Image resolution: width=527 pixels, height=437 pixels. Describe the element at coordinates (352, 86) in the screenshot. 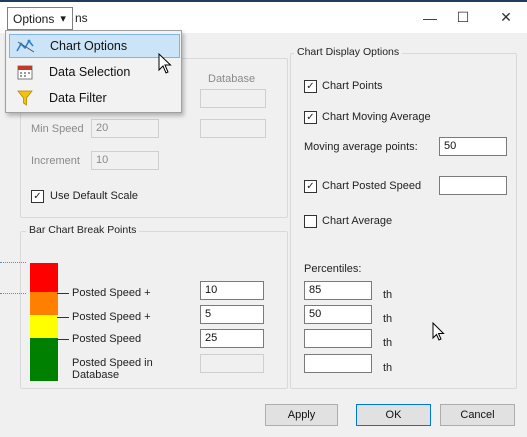

I see `chart-points-label: Chart Points` at that location.